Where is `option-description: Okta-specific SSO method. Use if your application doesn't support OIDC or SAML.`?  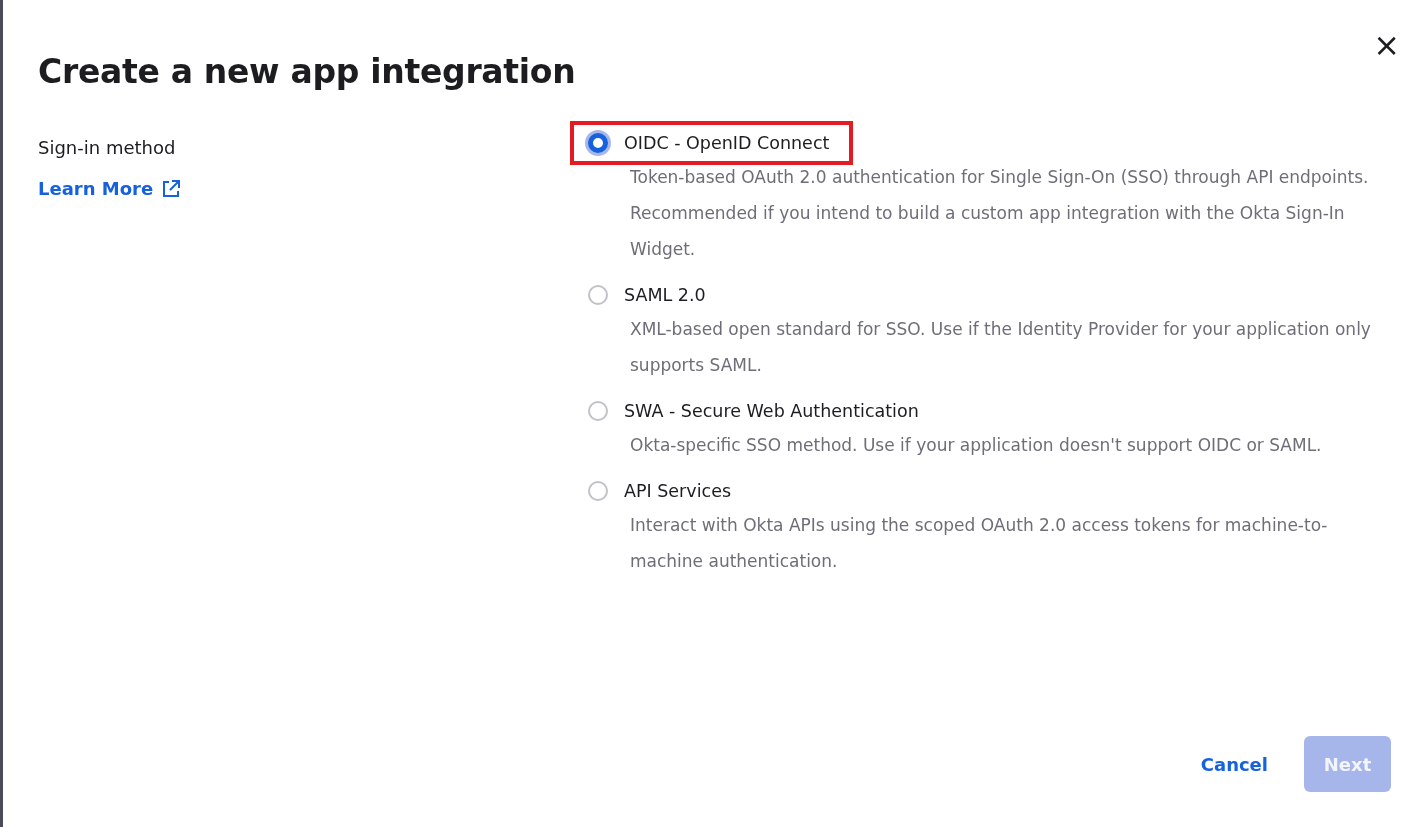
option-description: Okta-specific SSO method. Use if your application doesn't support OIDC or SAML. is located at coordinates (976, 445).